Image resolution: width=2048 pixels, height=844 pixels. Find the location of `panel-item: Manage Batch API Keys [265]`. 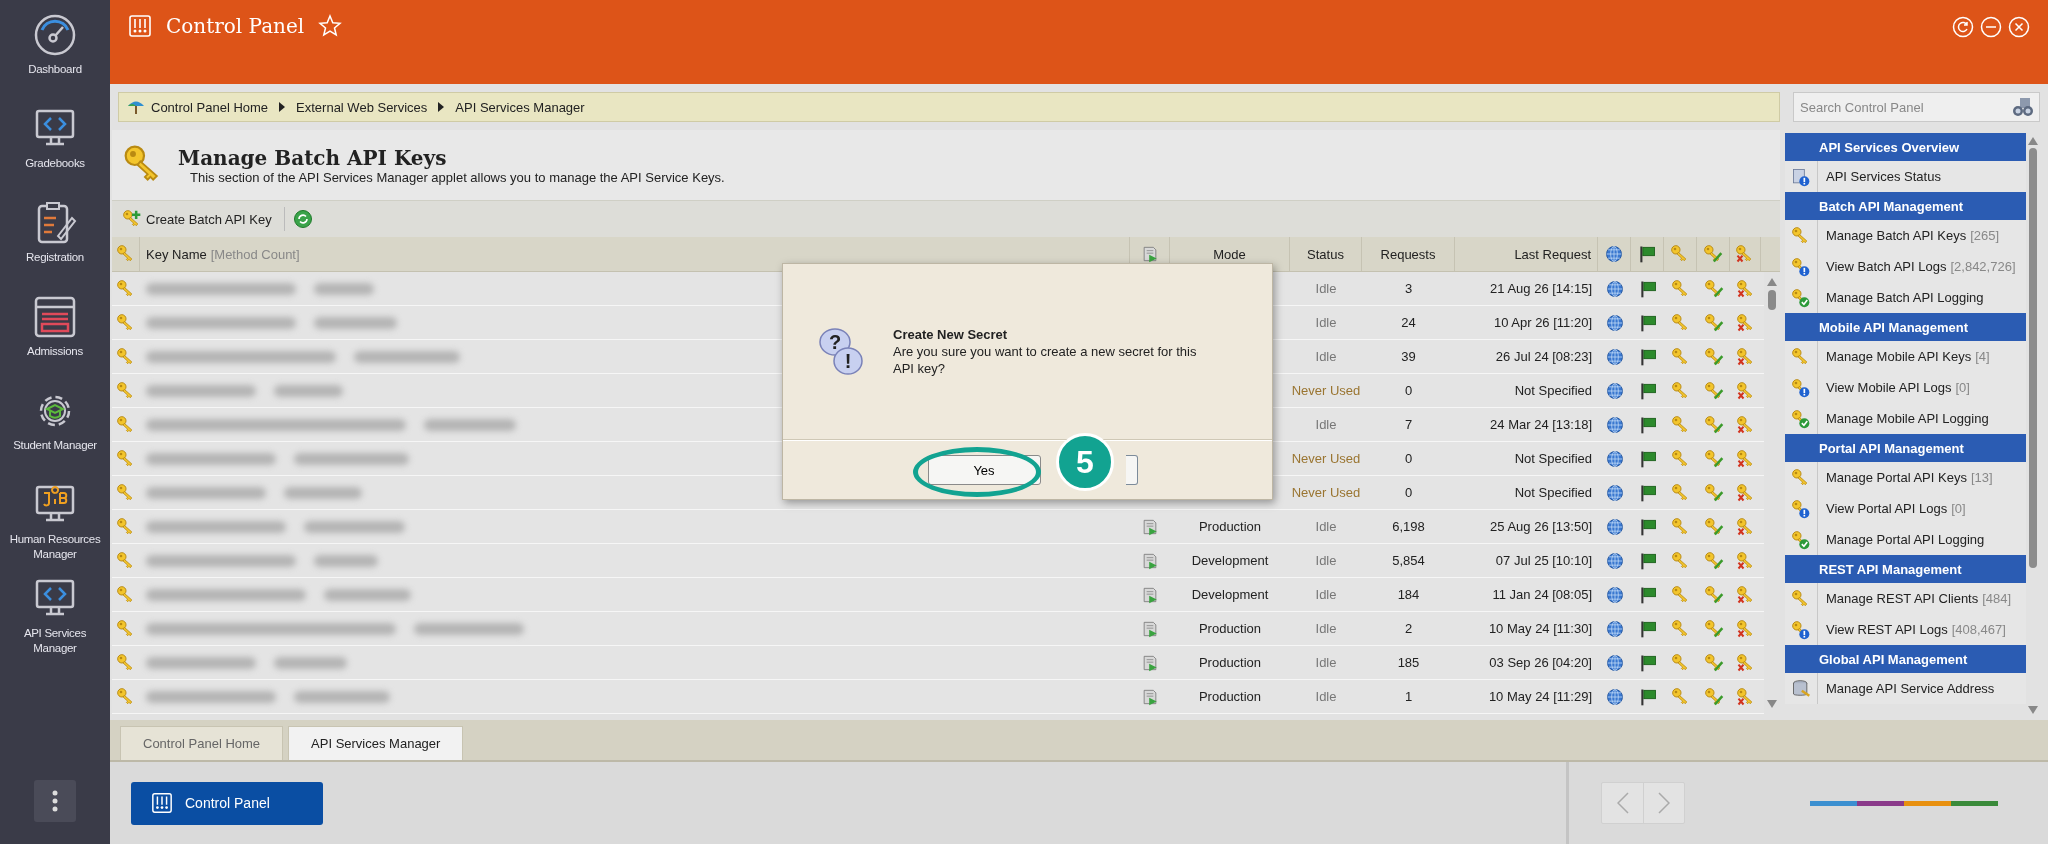

panel-item: Manage Batch API Keys [265] is located at coordinates (1905, 235).